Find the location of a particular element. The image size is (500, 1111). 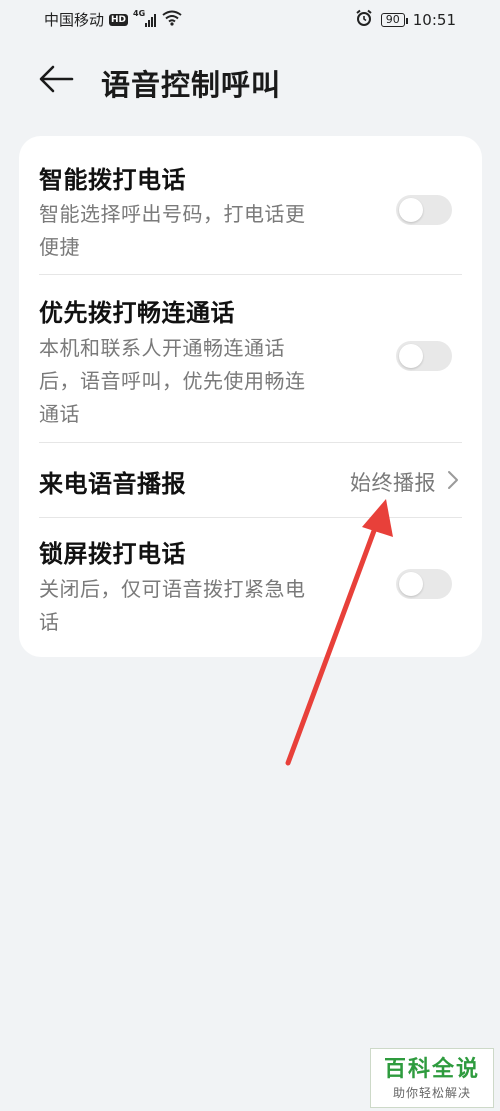

changlian-first-title: 优先拨打畅连通话 is located at coordinates (137, 313).